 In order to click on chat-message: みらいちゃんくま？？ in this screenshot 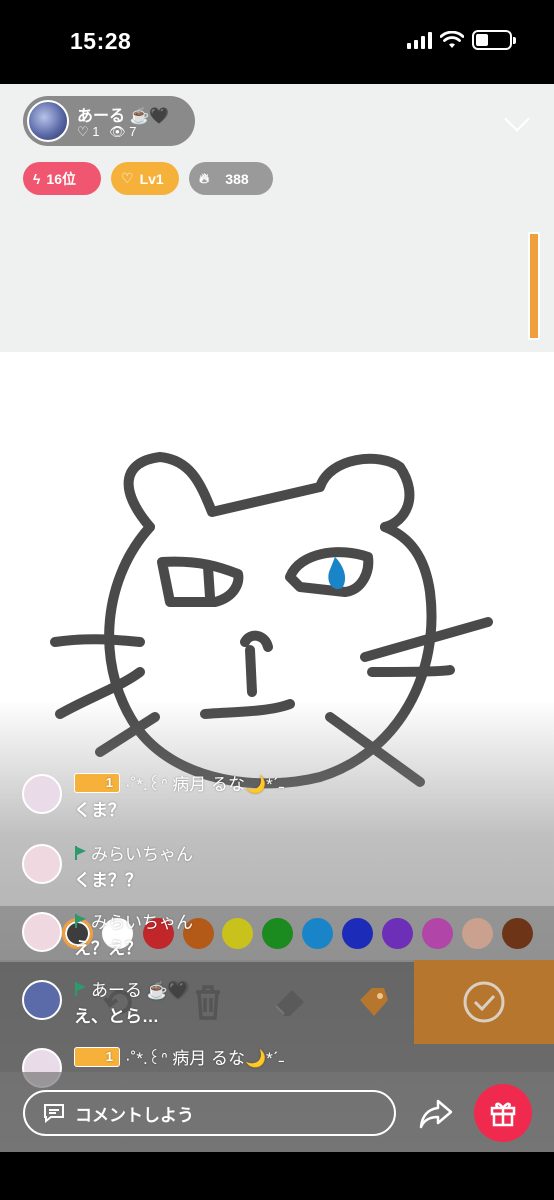, I will do `click(262, 866)`.